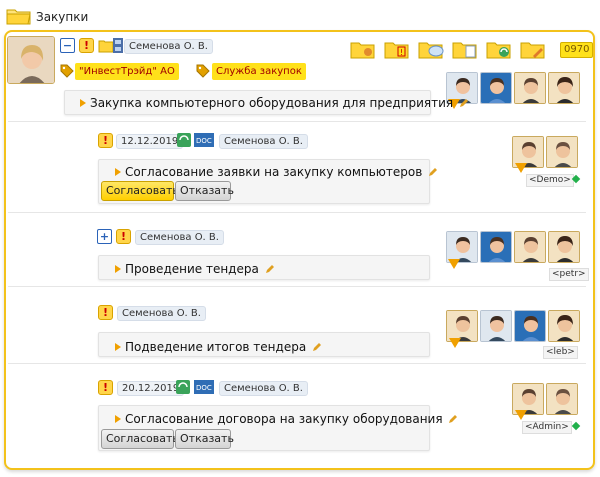 This screenshot has width=600, height=477. Describe the element at coordinates (31, 60) in the screenshot. I see `avatar` at that location.